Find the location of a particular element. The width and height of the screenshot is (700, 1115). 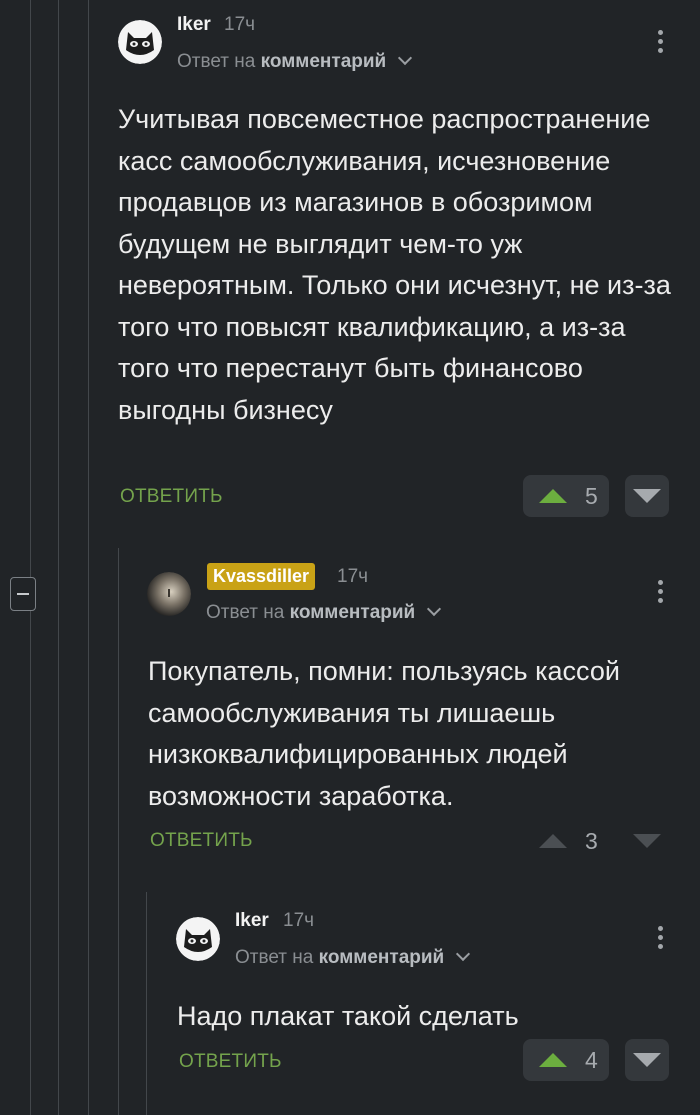

comment-text: Надо плакат такой сделать is located at coordinates (348, 1016).